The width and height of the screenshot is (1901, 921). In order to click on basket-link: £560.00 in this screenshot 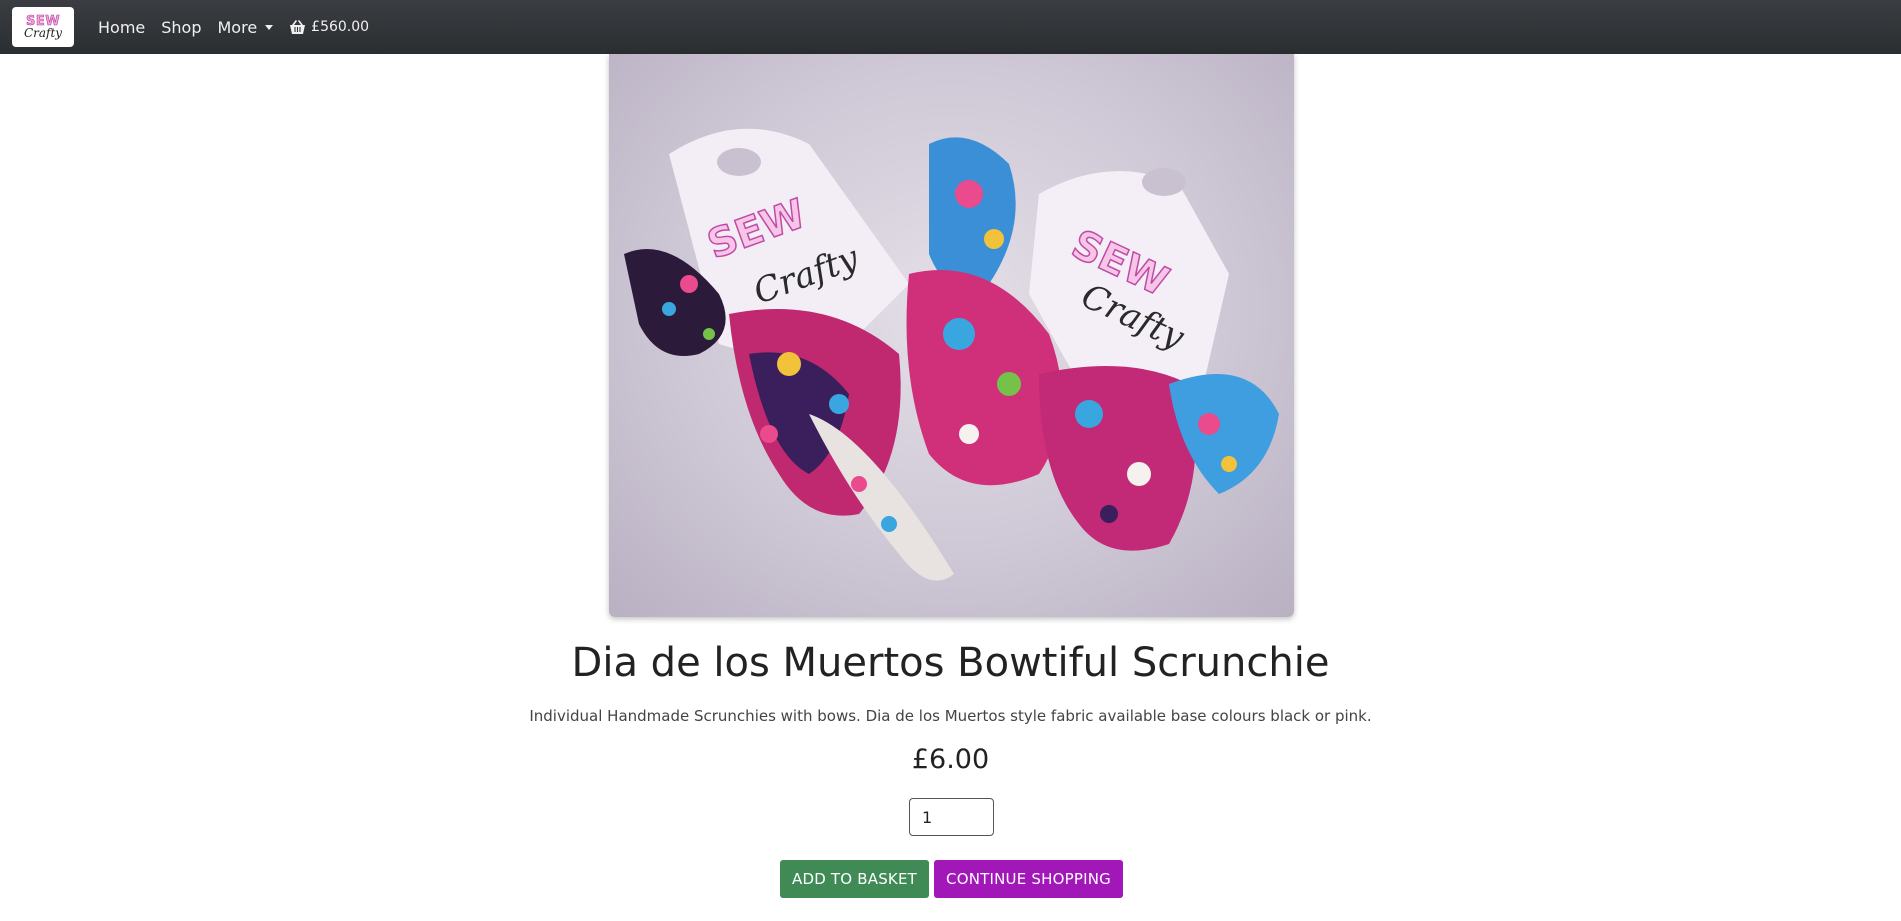, I will do `click(329, 27)`.